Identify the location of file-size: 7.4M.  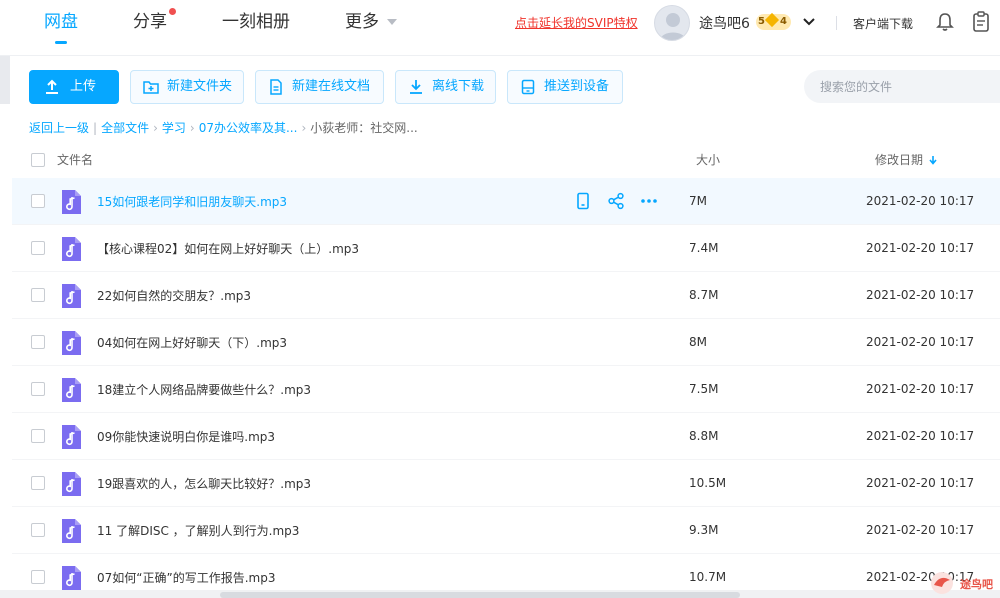
(704, 248).